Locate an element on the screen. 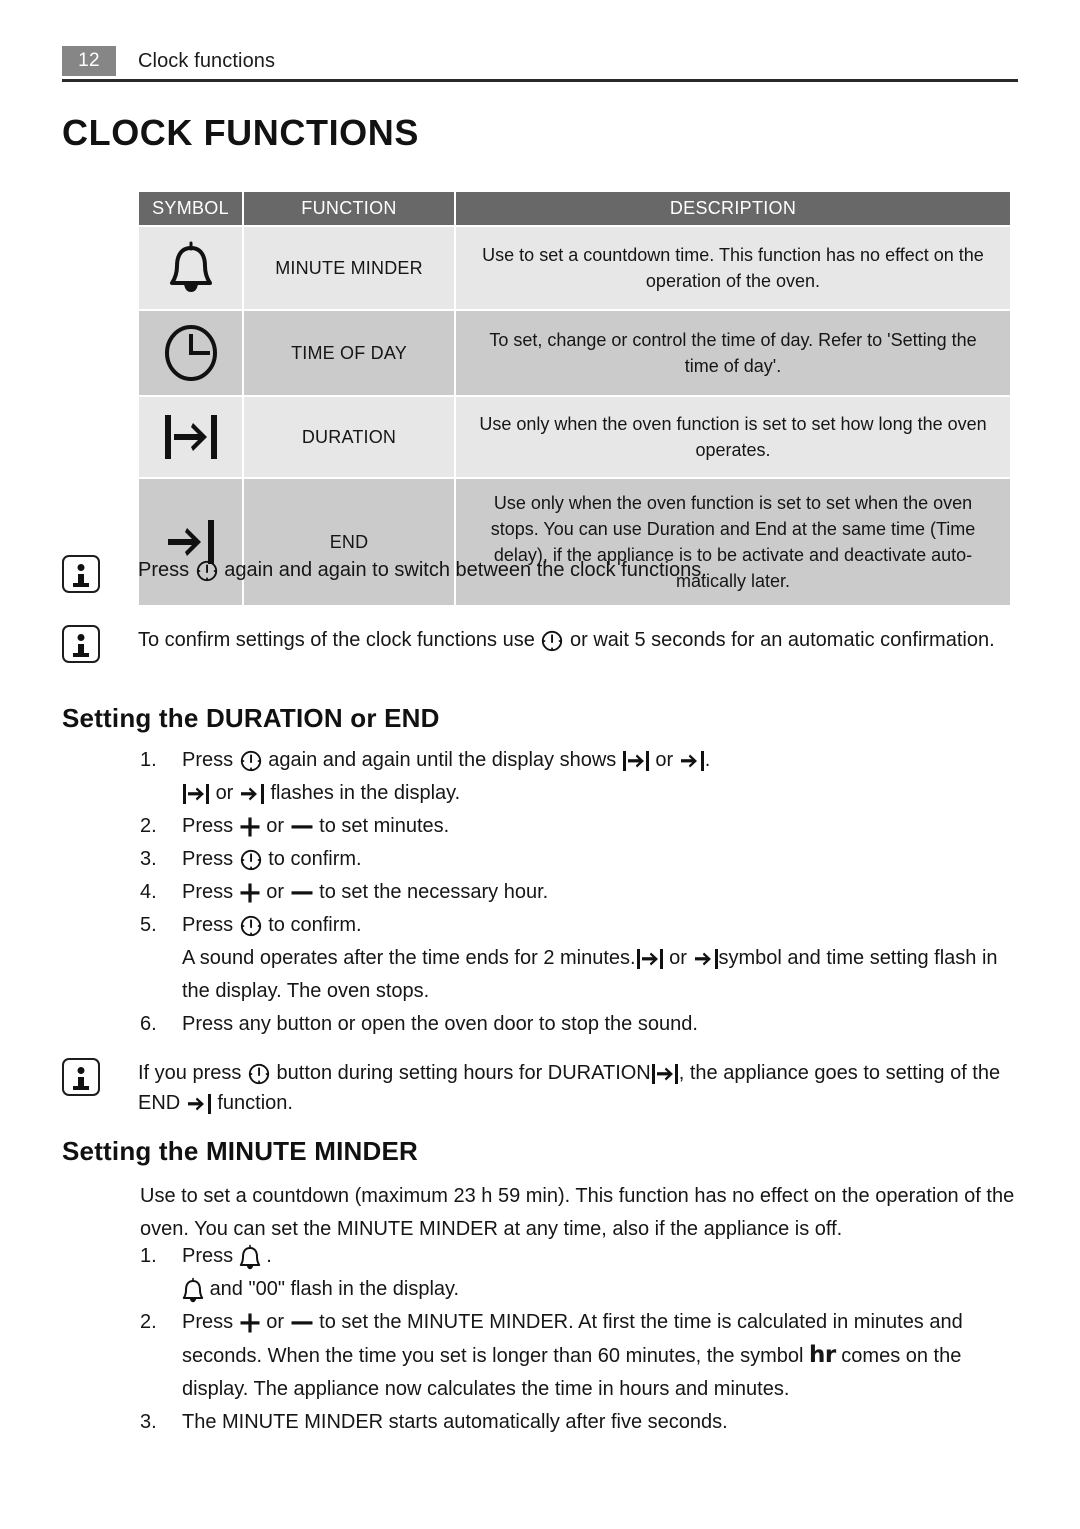 Image resolution: width=1080 pixels, height=1529 pixels. step-text: or flashes in the display. is located at coordinates (600, 793).